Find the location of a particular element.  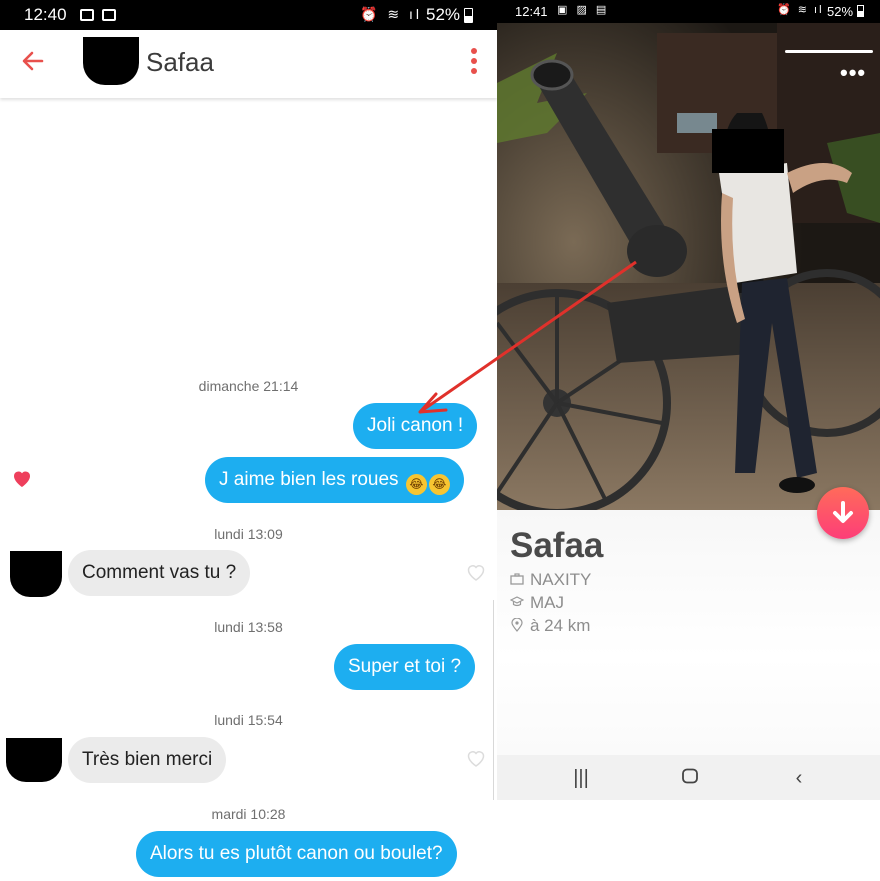

arrow-down-button is located at coordinates (843, 513).